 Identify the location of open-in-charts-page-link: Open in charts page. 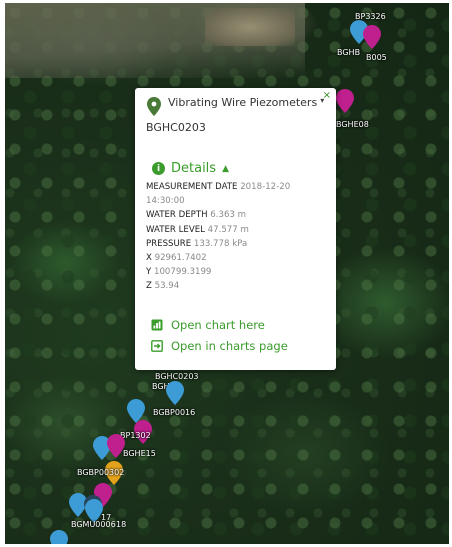
(219, 346).